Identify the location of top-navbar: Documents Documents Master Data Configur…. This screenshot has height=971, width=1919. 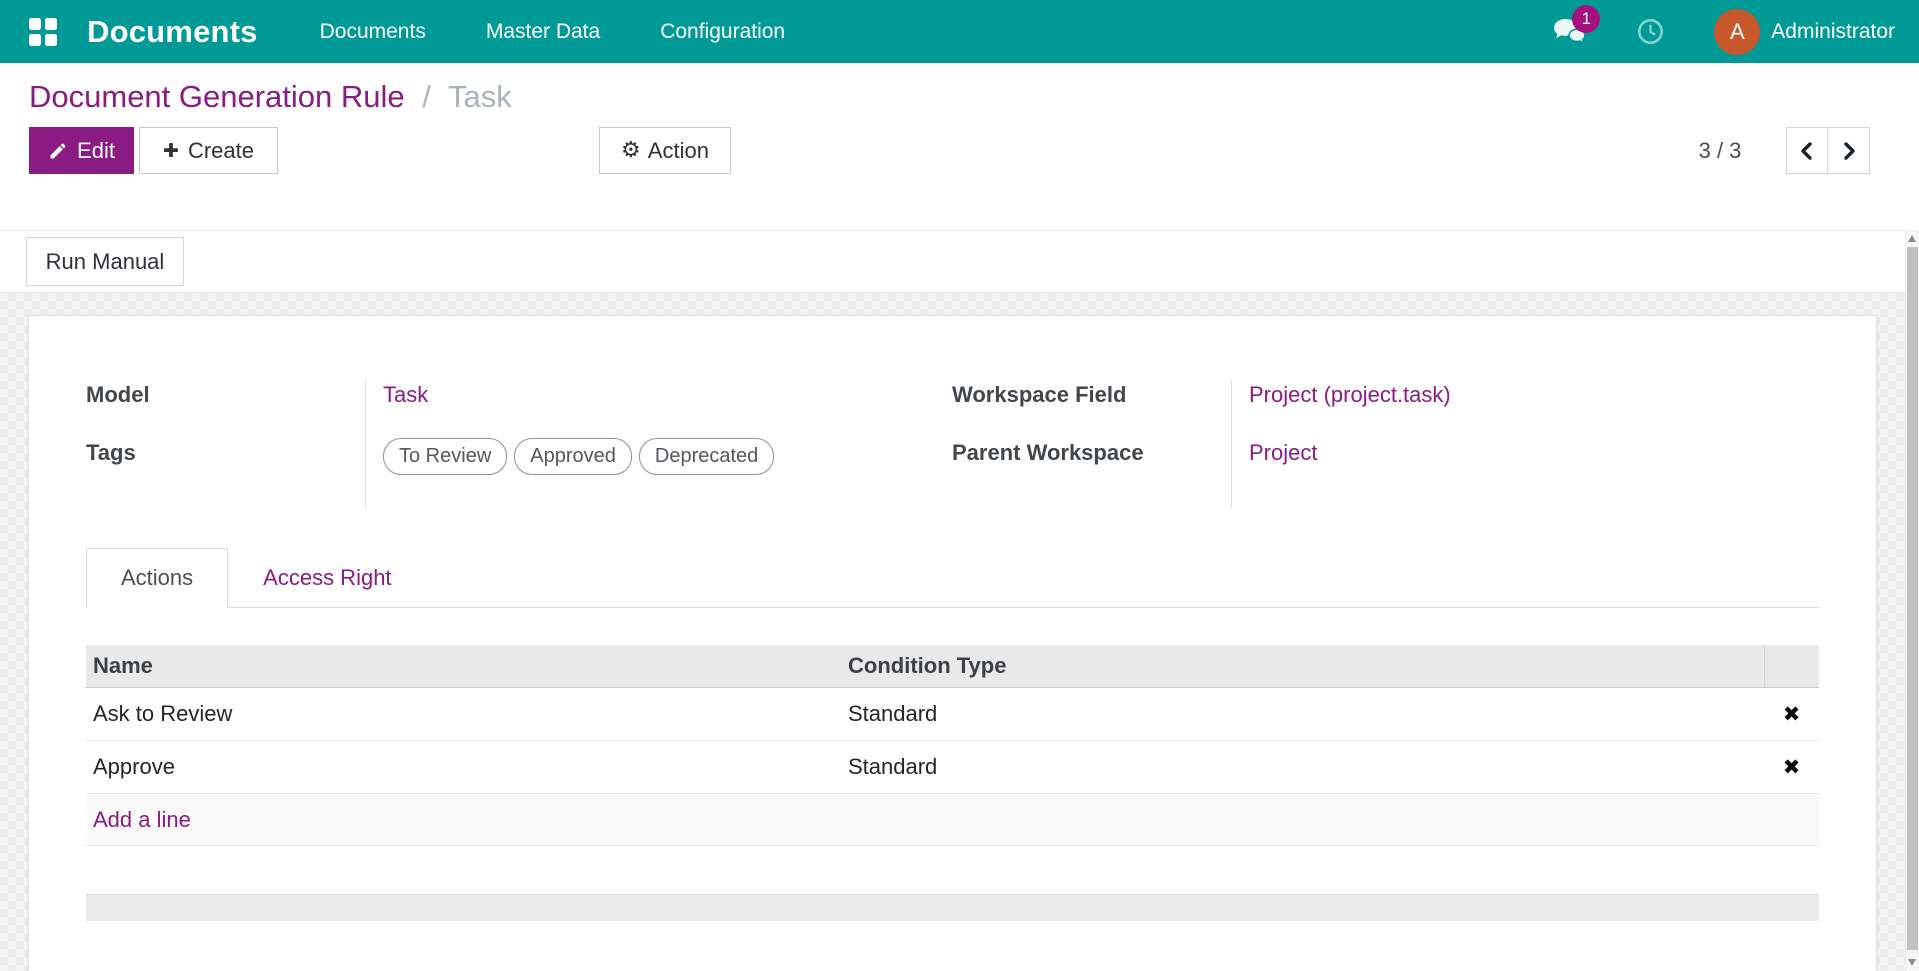
(959, 31).